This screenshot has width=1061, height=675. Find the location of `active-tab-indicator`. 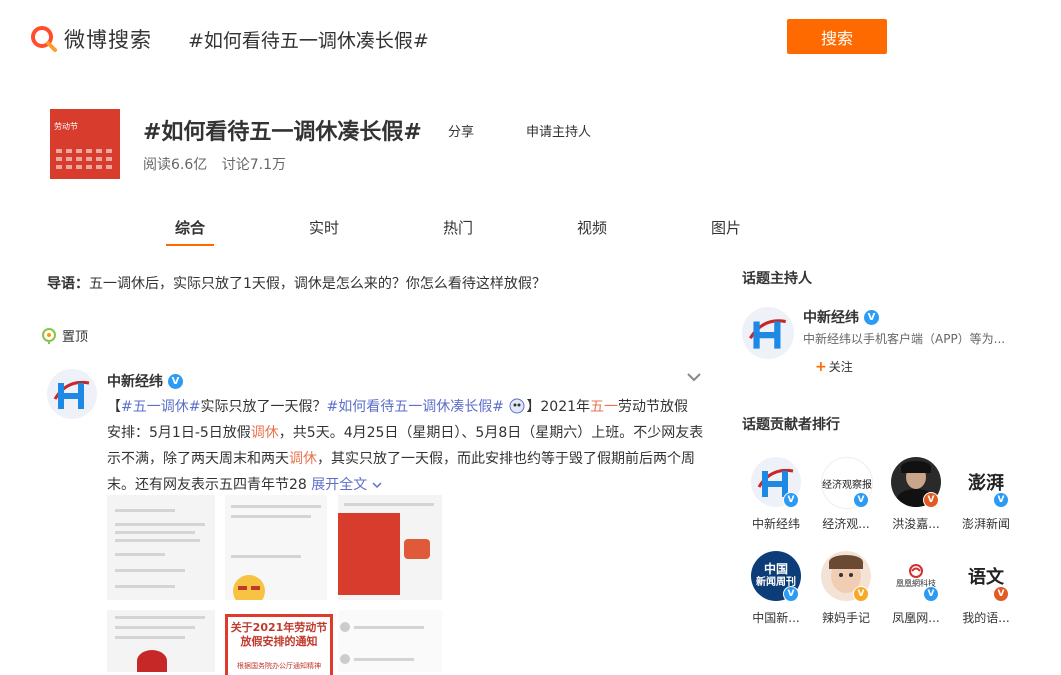

active-tab-indicator is located at coordinates (190, 245).